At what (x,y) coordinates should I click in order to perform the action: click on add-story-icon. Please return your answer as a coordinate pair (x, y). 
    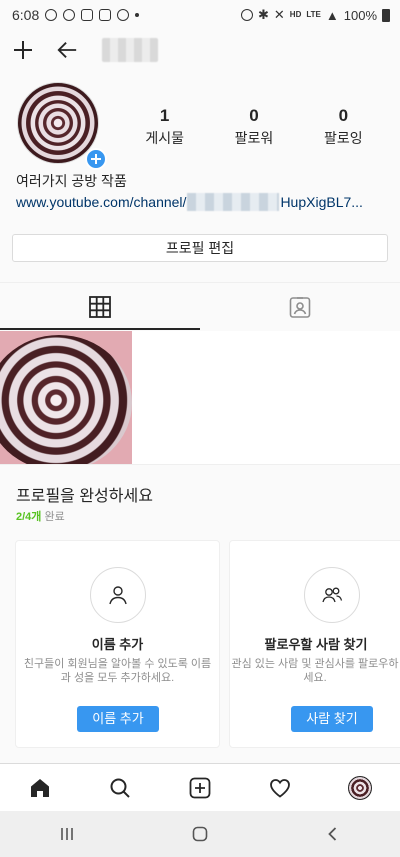
    Looking at the image, I should click on (96, 159).